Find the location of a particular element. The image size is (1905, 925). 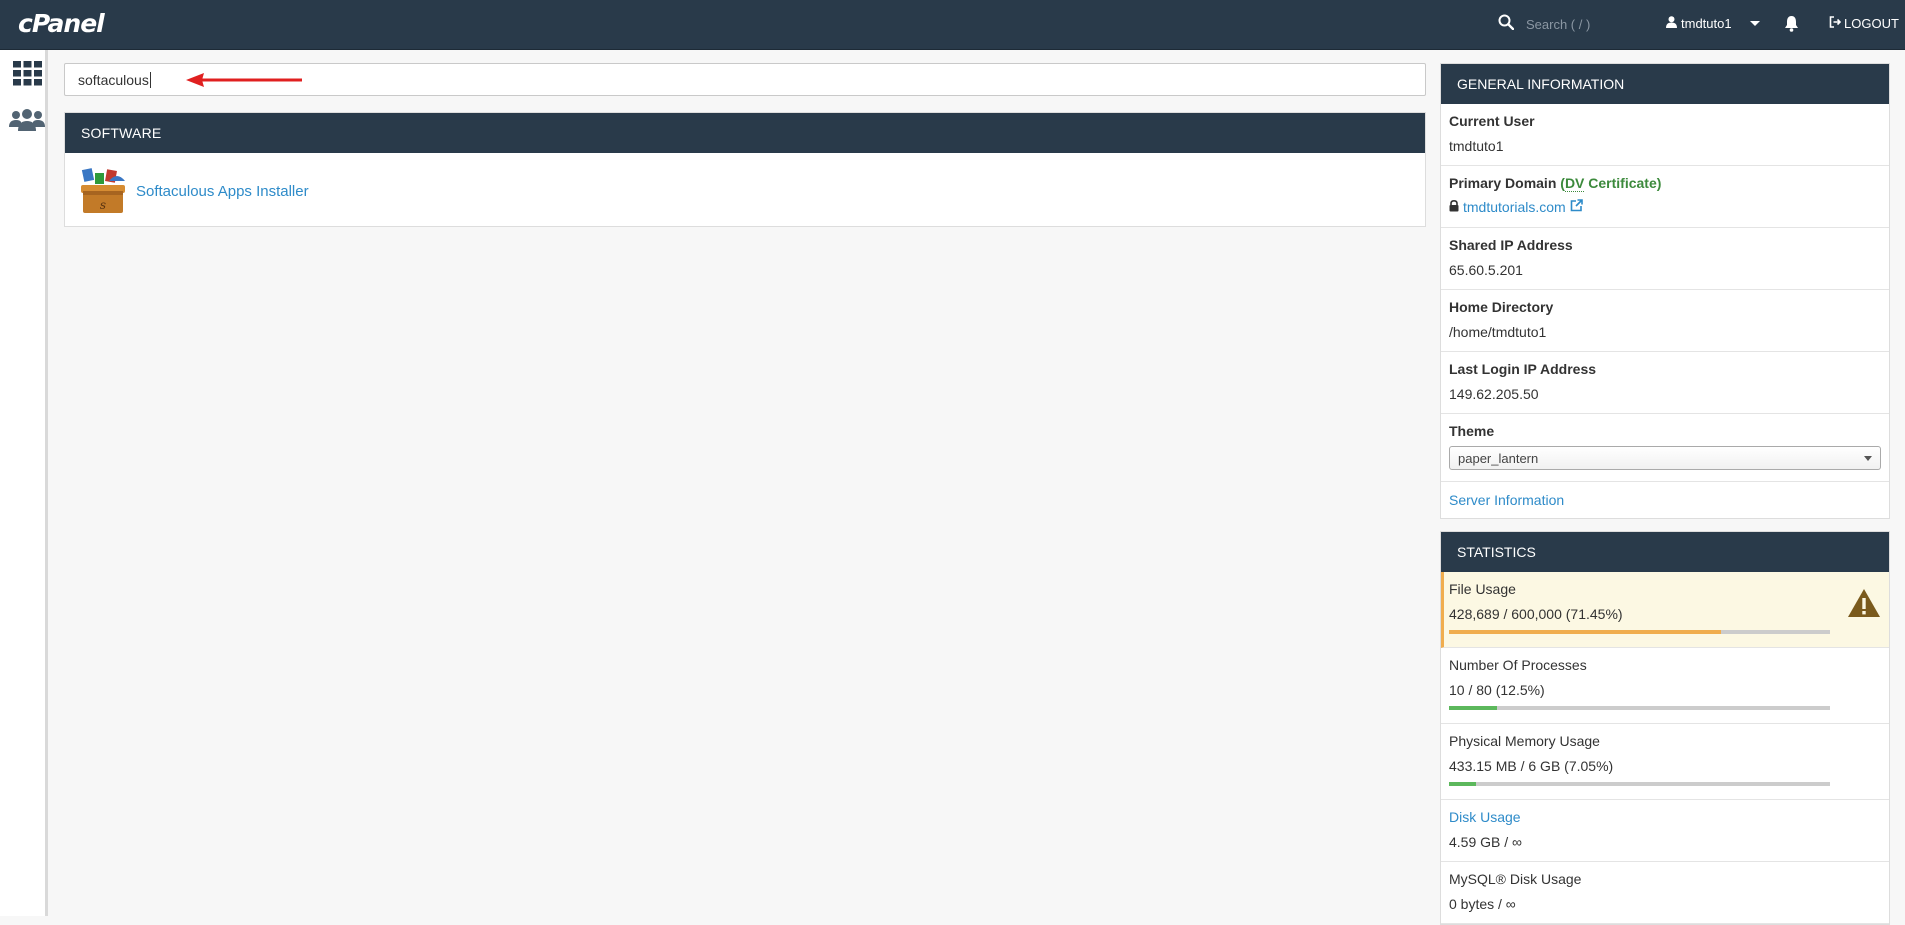

current-user-row: Current User tmdtuto1 is located at coordinates (1665, 135).